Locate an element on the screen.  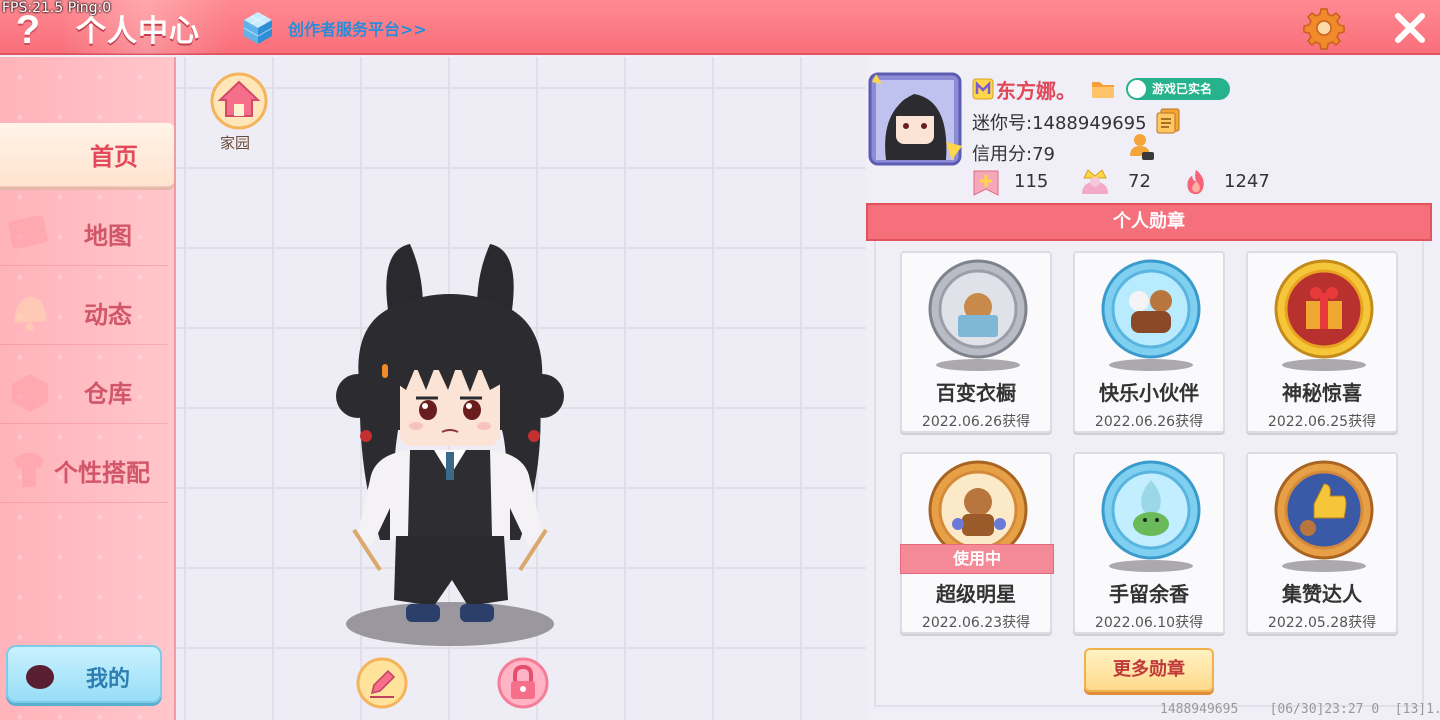
badge-name: 超级明星 is located at coordinates (976, 594).